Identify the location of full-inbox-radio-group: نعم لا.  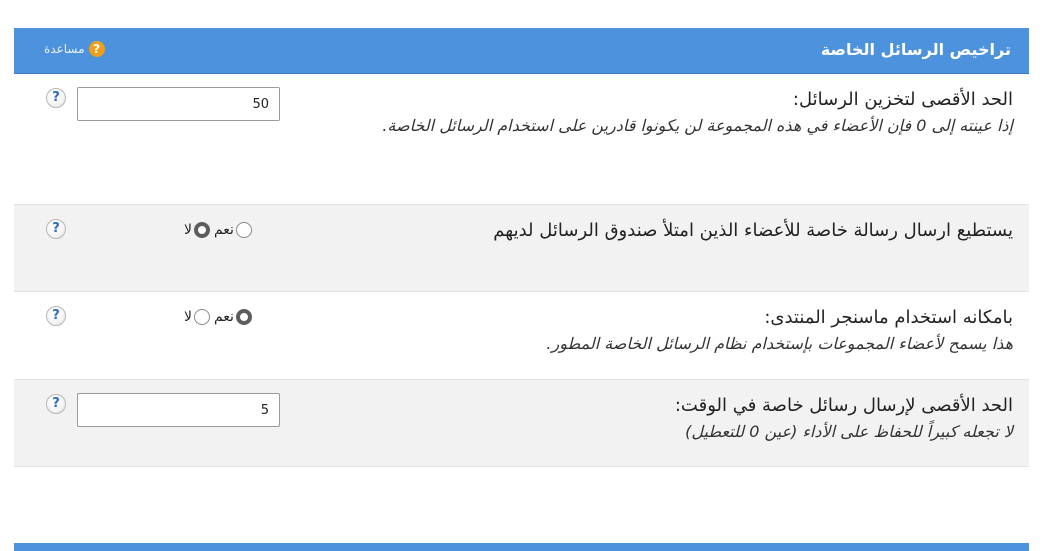
(218, 230).